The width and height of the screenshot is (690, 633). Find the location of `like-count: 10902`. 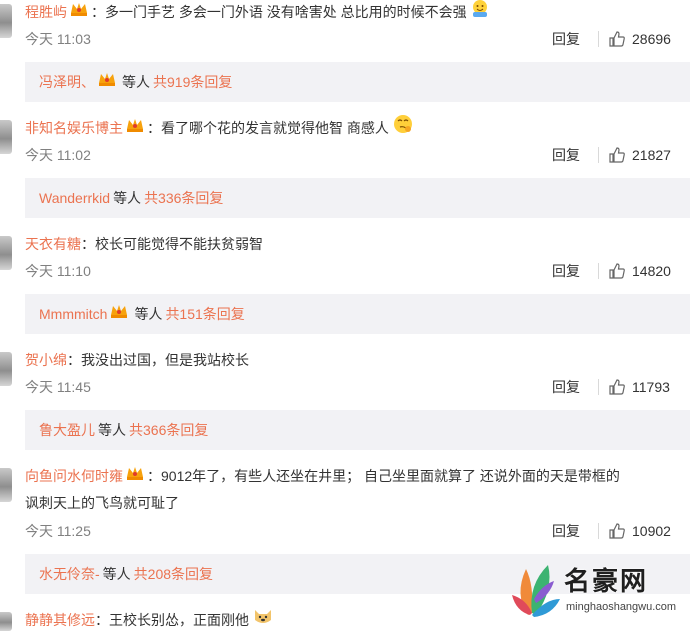

like-count: 10902 is located at coordinates (651, 531).